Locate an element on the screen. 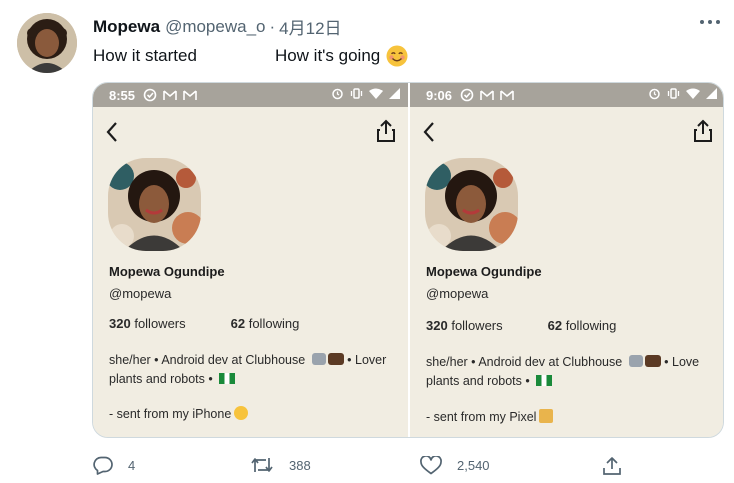 The image size is (734, 483). reply-count: 4 is located at coordinates (132, 465).